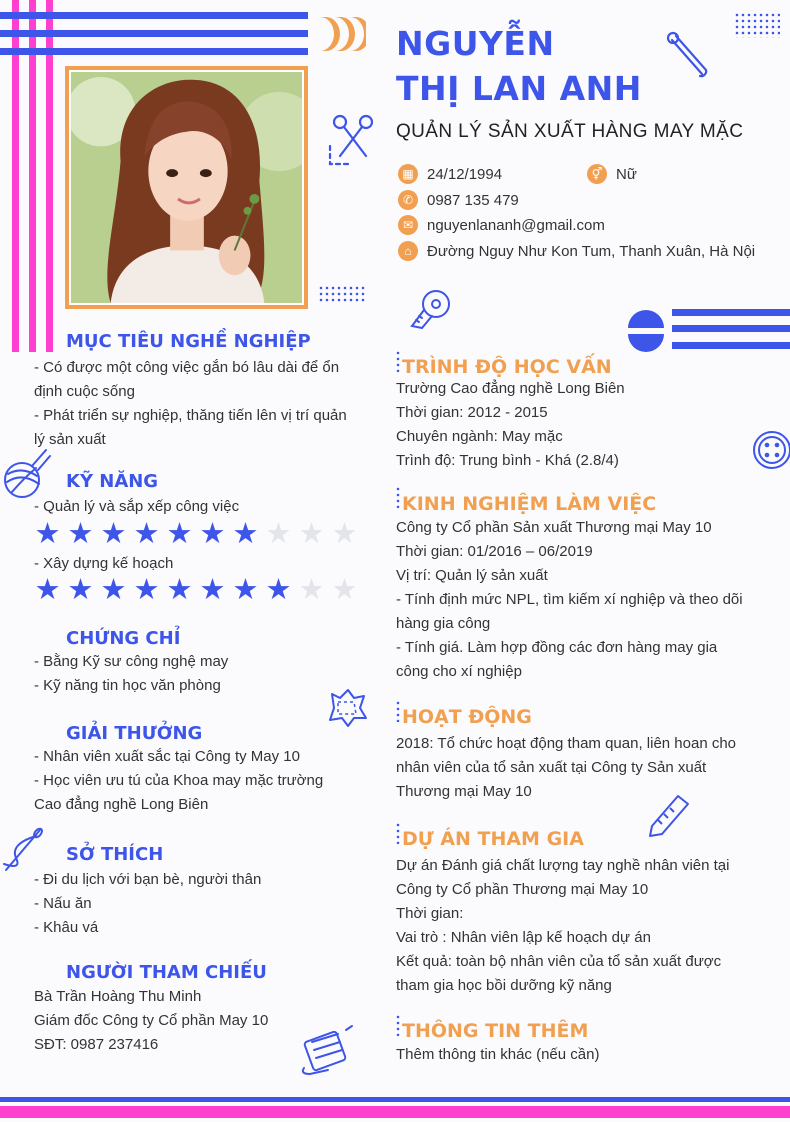 The image size is (790, 1122). What do you see at coordinates (430, 913) in the screenshot?
I see `project-line: Thời gian:` at bounding box center [430, 913].